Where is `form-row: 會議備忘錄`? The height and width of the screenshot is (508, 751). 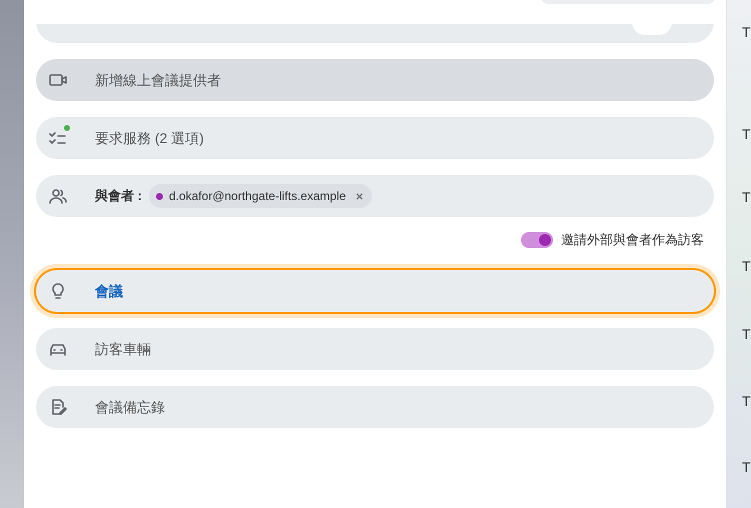
form-row: 會議備忘錄 is located at coordinates (375, 407).